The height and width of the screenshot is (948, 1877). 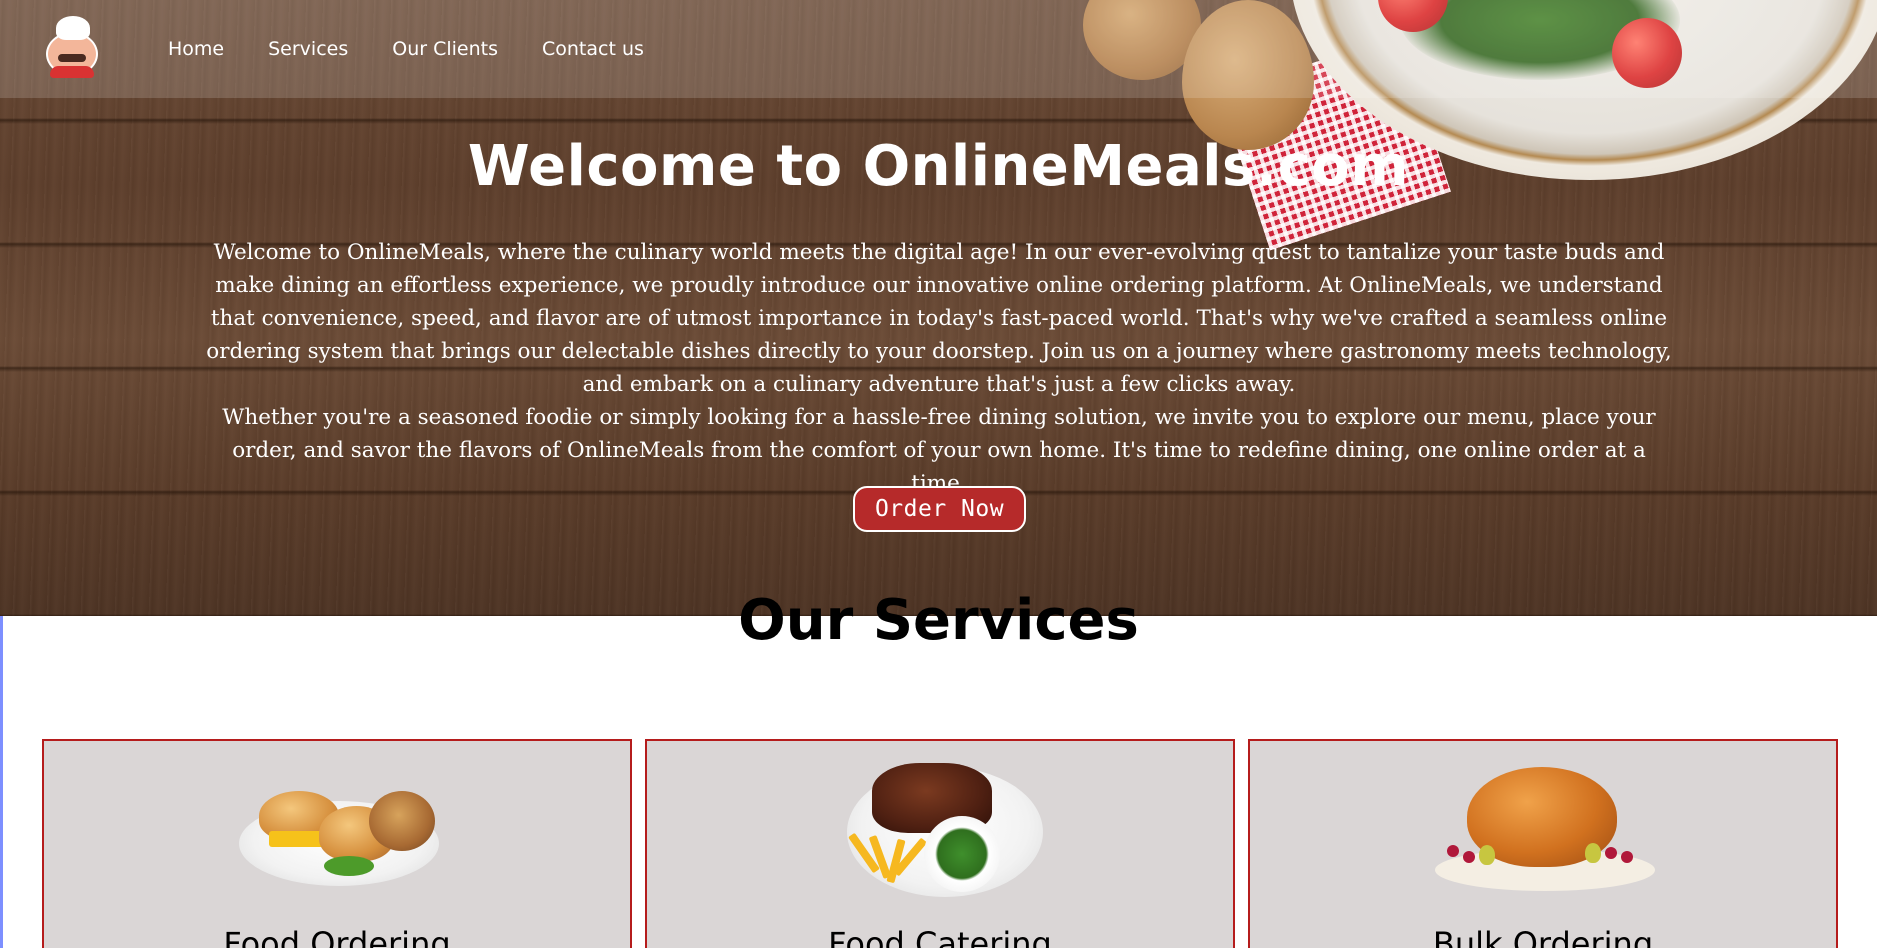 I want to click on logo-mustache, so click(x=72, y=58).